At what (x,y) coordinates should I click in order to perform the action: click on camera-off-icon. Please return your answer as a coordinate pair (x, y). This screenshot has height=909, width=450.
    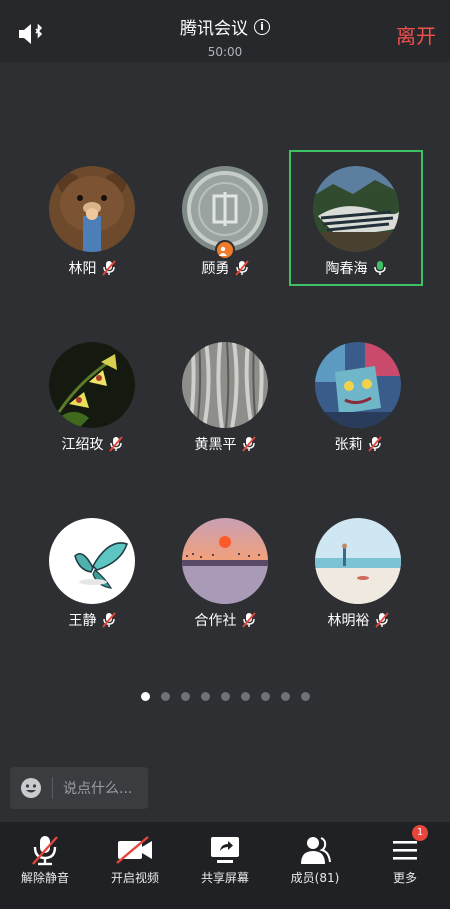
    Looking at the image, I should click on (135, 850).